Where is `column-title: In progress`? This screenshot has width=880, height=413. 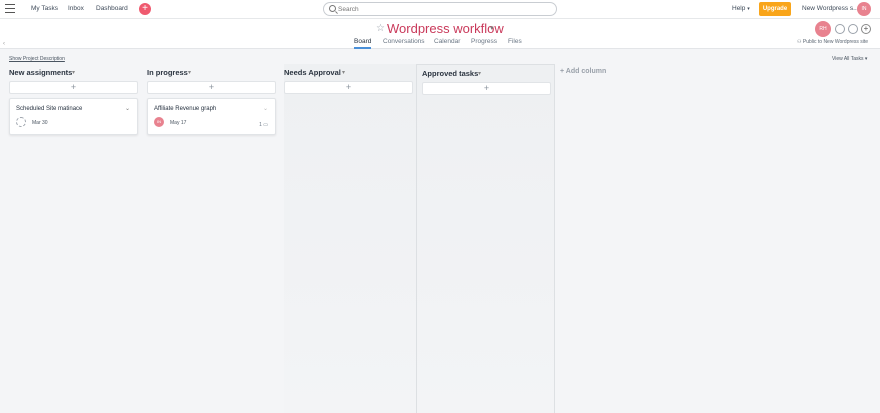 column-title: In progress is located at coordinates (167, 72).